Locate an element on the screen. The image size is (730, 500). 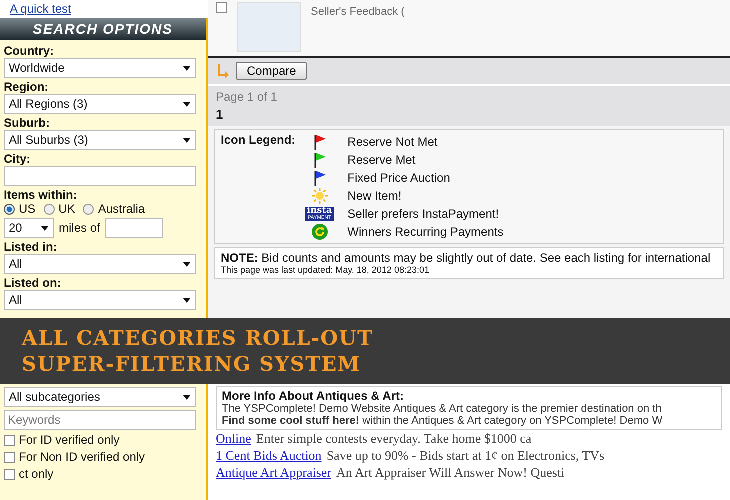
field-label: Listed on: is located at coordinates (33, 283).